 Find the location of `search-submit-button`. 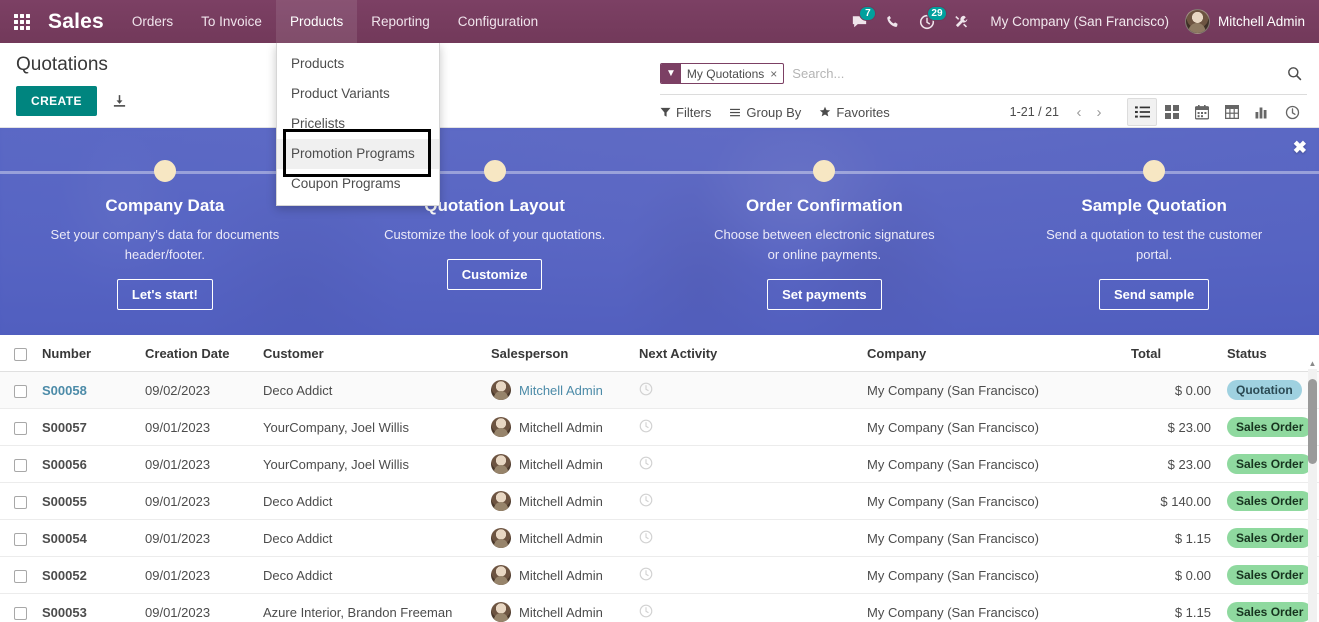

search-submit-button is located at coordinates (1290, 73).